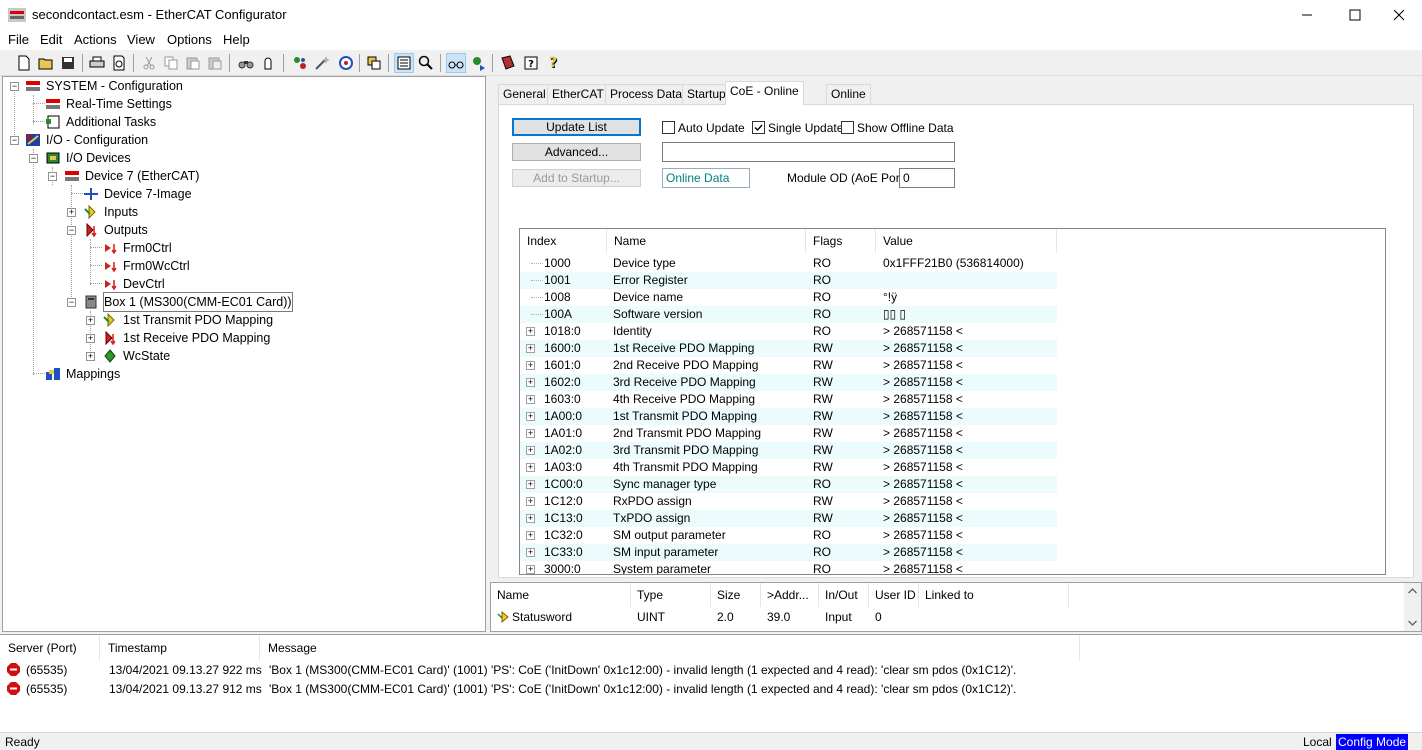  I want to click on generate-mappings-button, so click(374, 63).